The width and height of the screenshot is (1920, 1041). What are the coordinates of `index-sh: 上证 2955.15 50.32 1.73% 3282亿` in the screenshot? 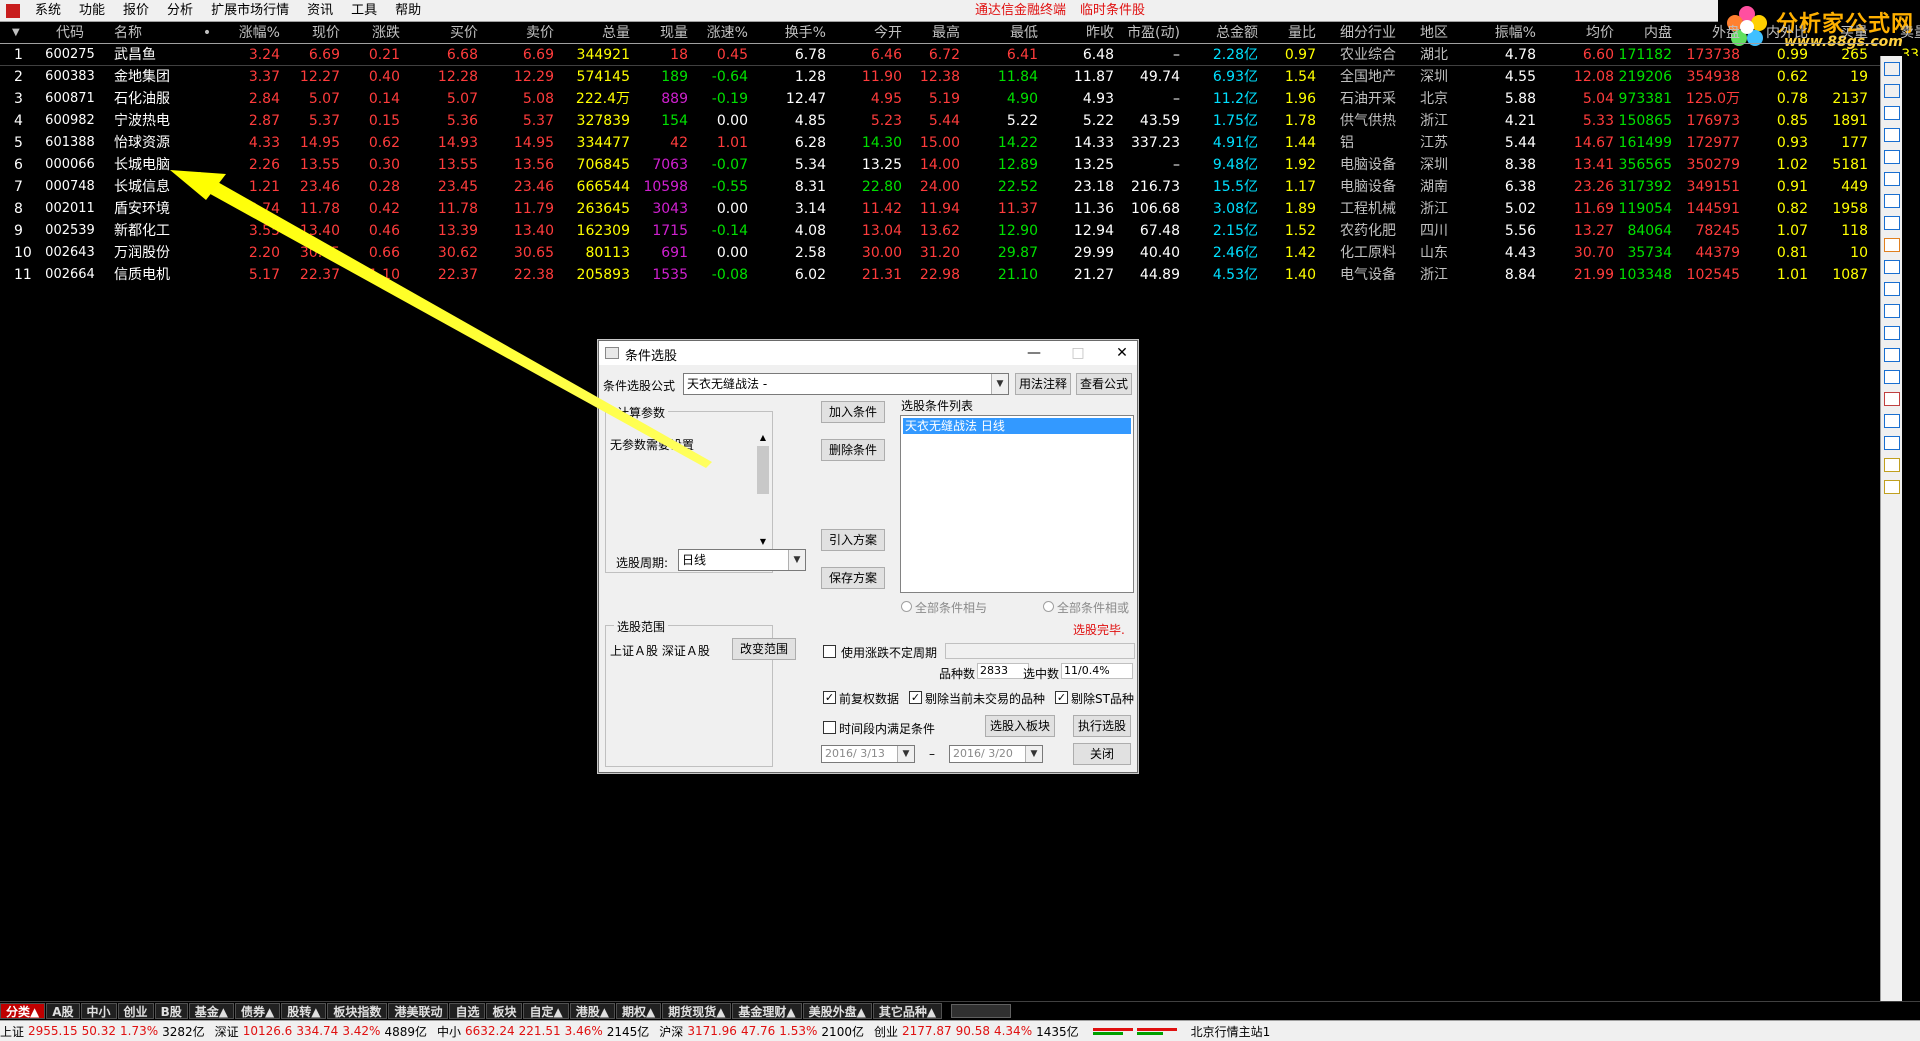 It's located at (107, 1031).